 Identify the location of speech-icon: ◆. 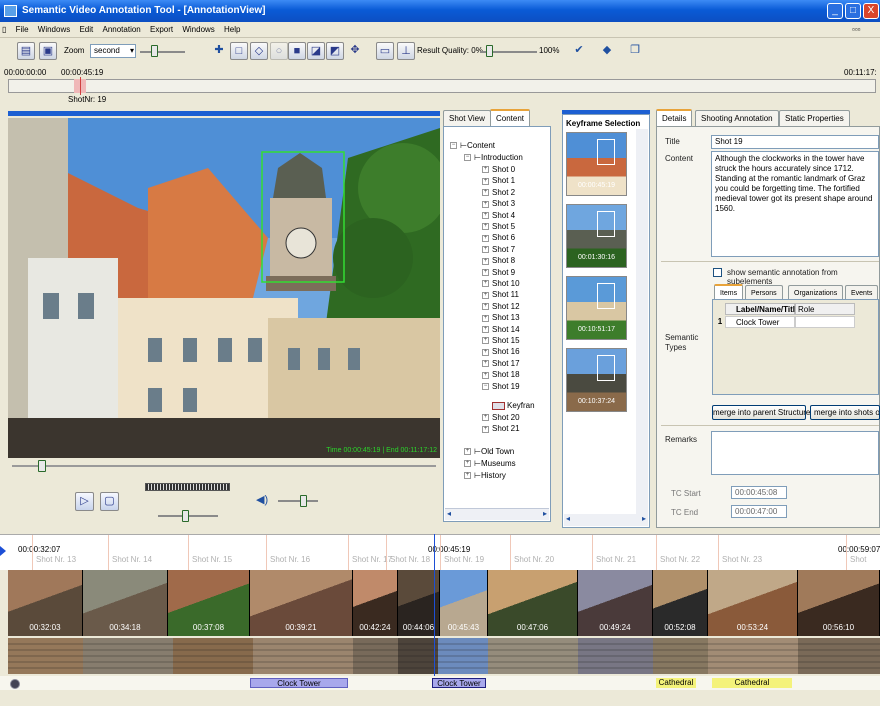
(607, 51).